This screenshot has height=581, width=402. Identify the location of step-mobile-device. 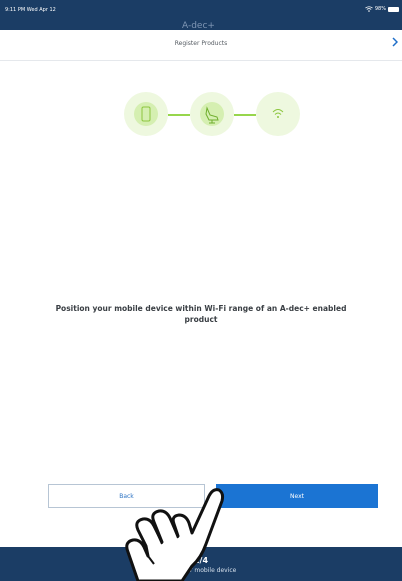
(146, 114).